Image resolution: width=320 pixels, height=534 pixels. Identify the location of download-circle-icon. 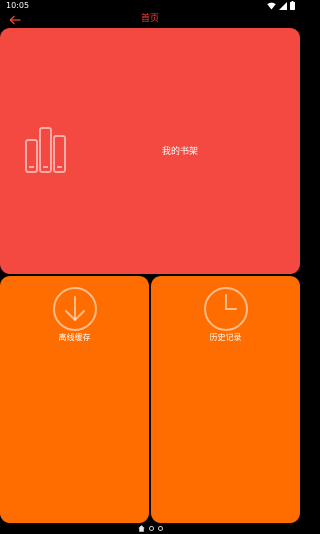
(75, 309).